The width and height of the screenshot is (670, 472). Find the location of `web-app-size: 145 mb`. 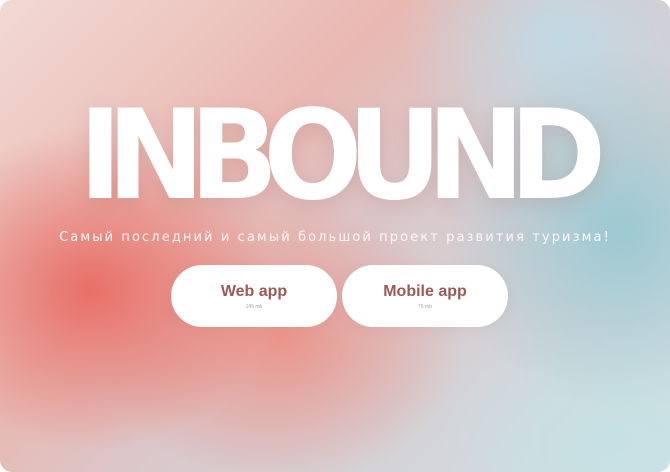

web-app-size: 145 mb is located at coordinates (254, 307).